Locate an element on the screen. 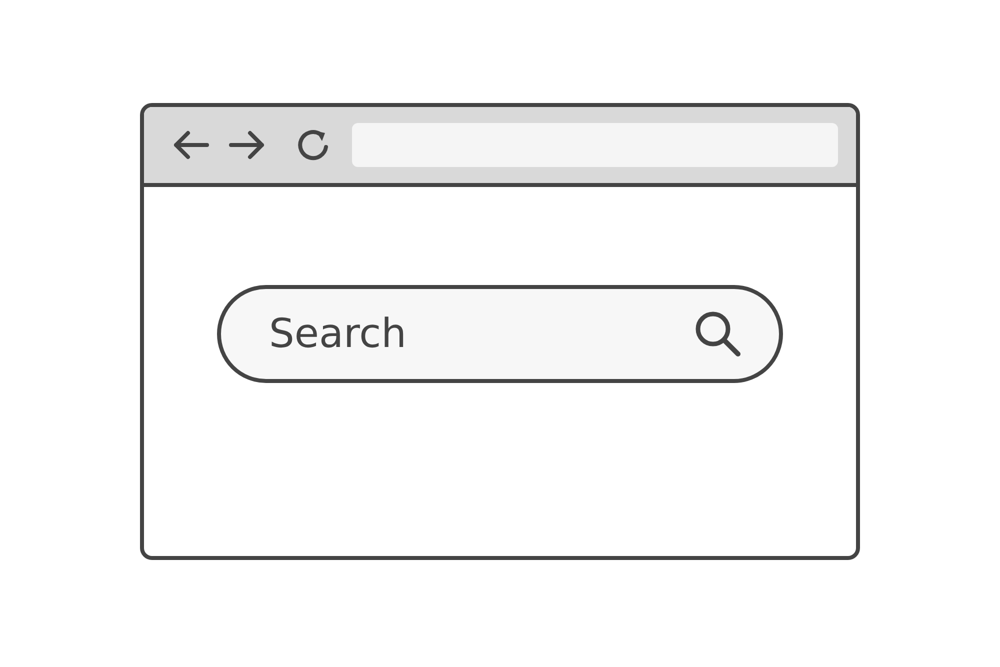 This screenshot has width=1000, height=667. search-icon is located at coordinates (718, 334).